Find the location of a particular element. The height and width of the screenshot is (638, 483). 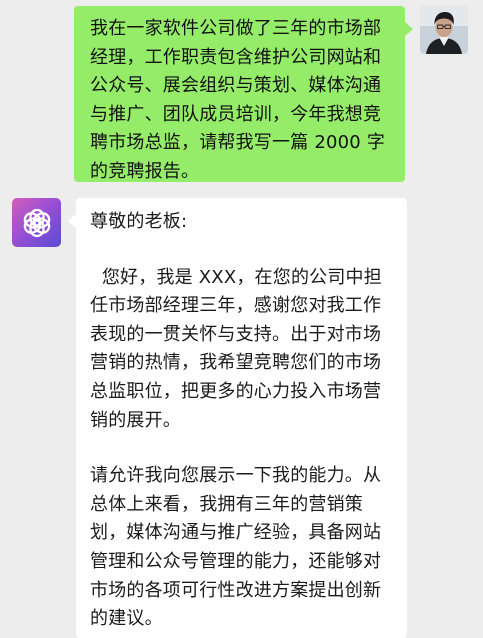

assistant-avatar is located at coordinates (36, 222).